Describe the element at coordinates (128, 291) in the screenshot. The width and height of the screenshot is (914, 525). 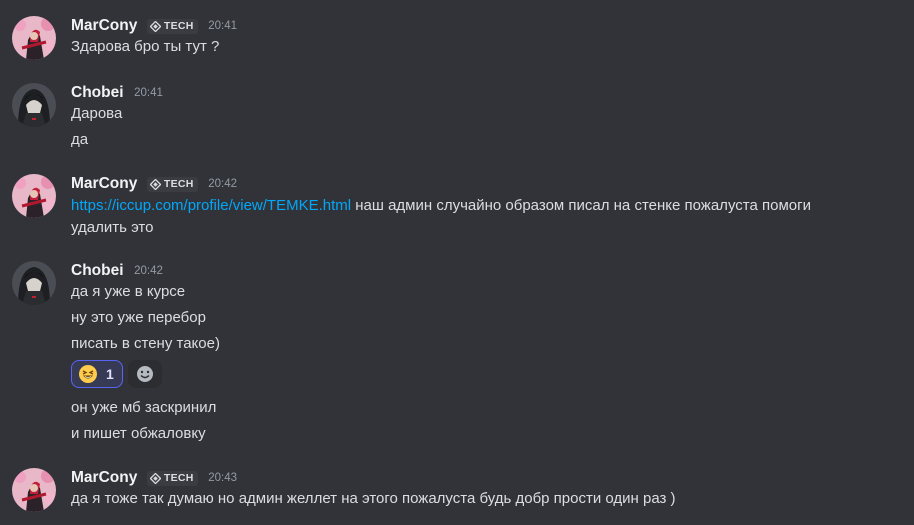
I see `message-text: да я уже в курсе` at that location.